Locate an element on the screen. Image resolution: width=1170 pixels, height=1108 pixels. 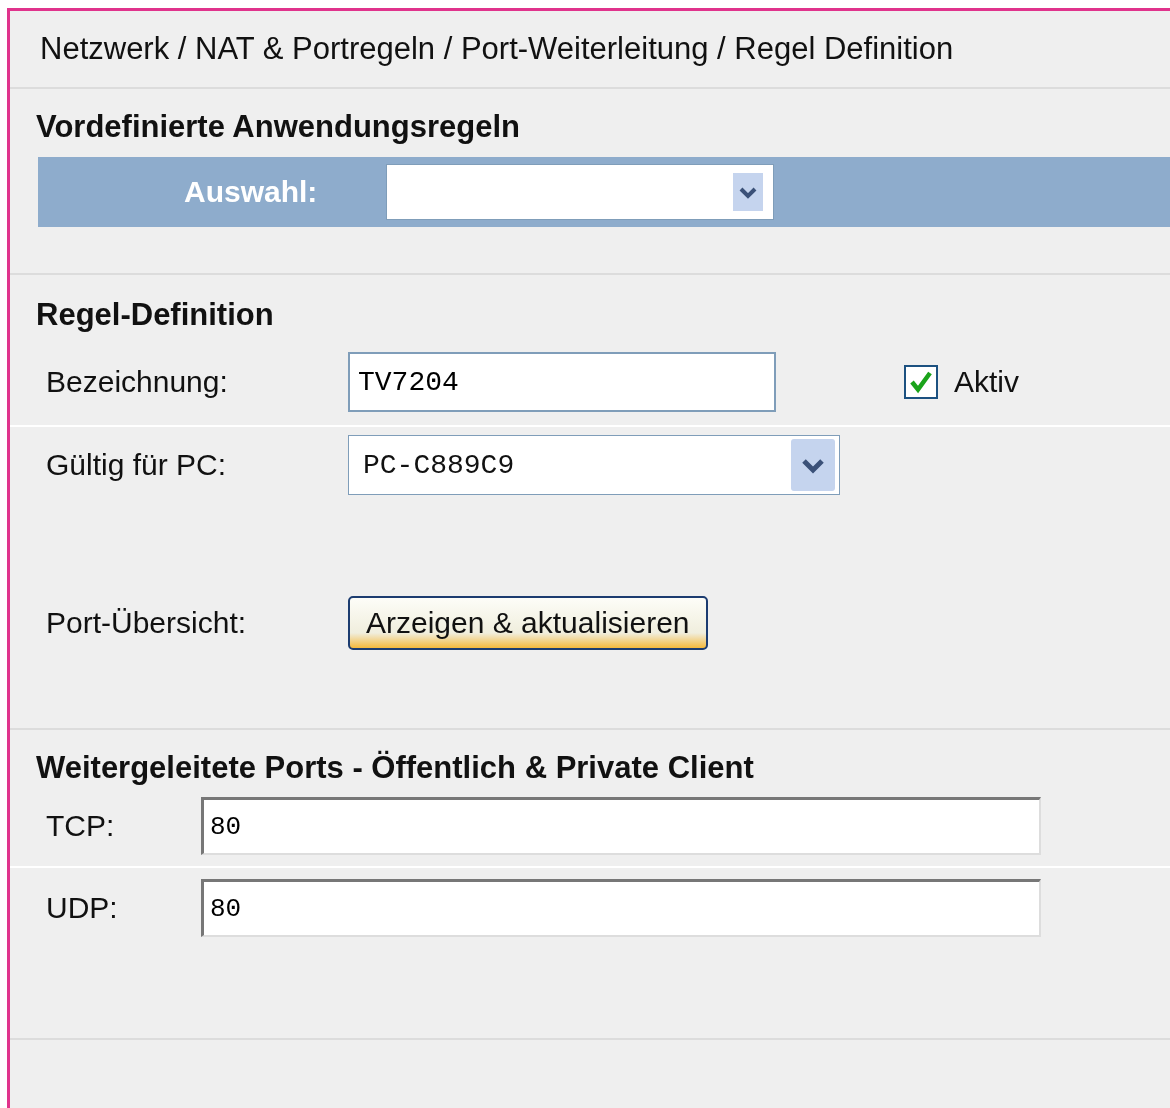
rule-dropdown is located at coordinates (580, 192).